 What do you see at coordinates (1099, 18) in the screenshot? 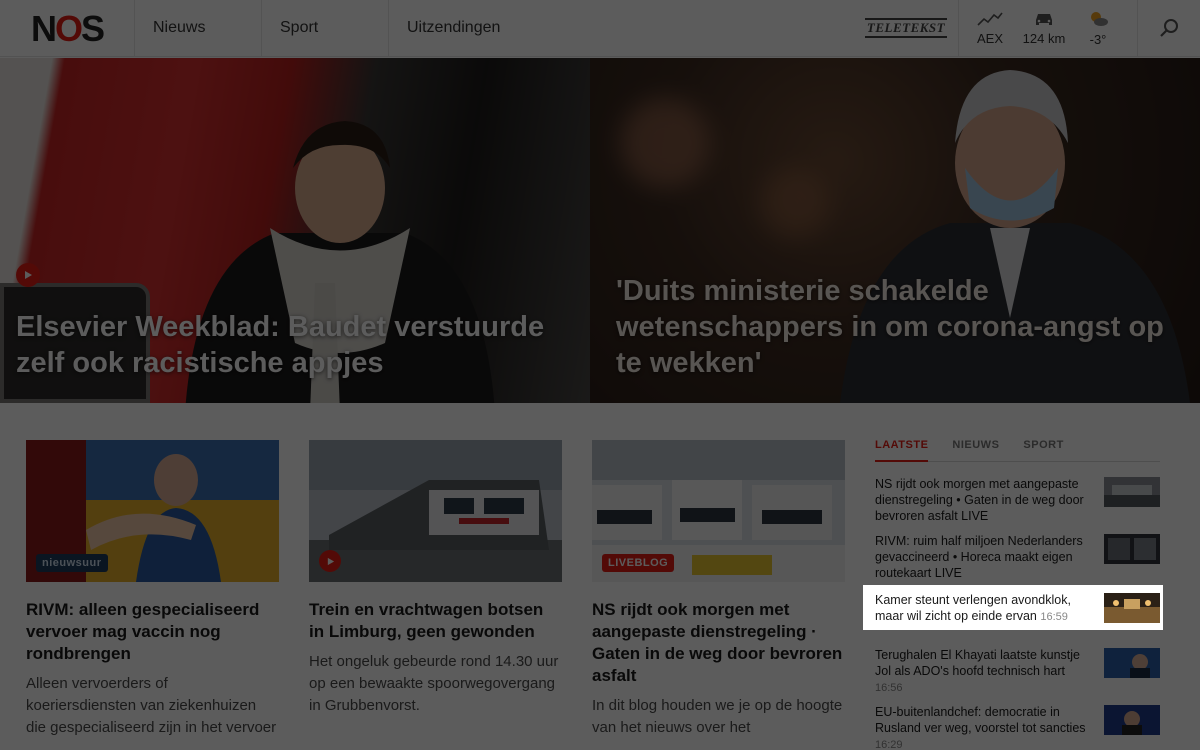
I see `weather-icon` at bounding box center [1099, 18].